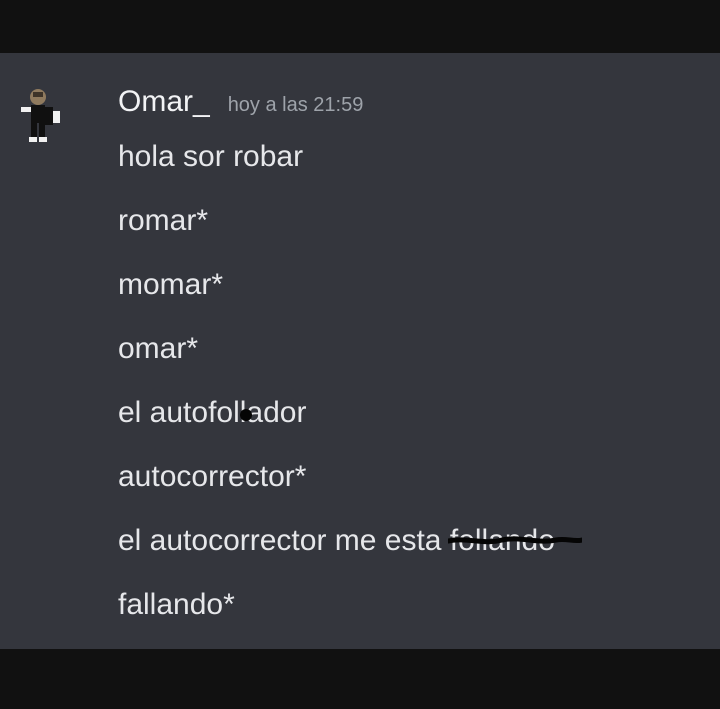 The width and height of the screenshot is (720, 709). I want to click on message-line-7-text: el autocorrector me esta, so click(284, 540).